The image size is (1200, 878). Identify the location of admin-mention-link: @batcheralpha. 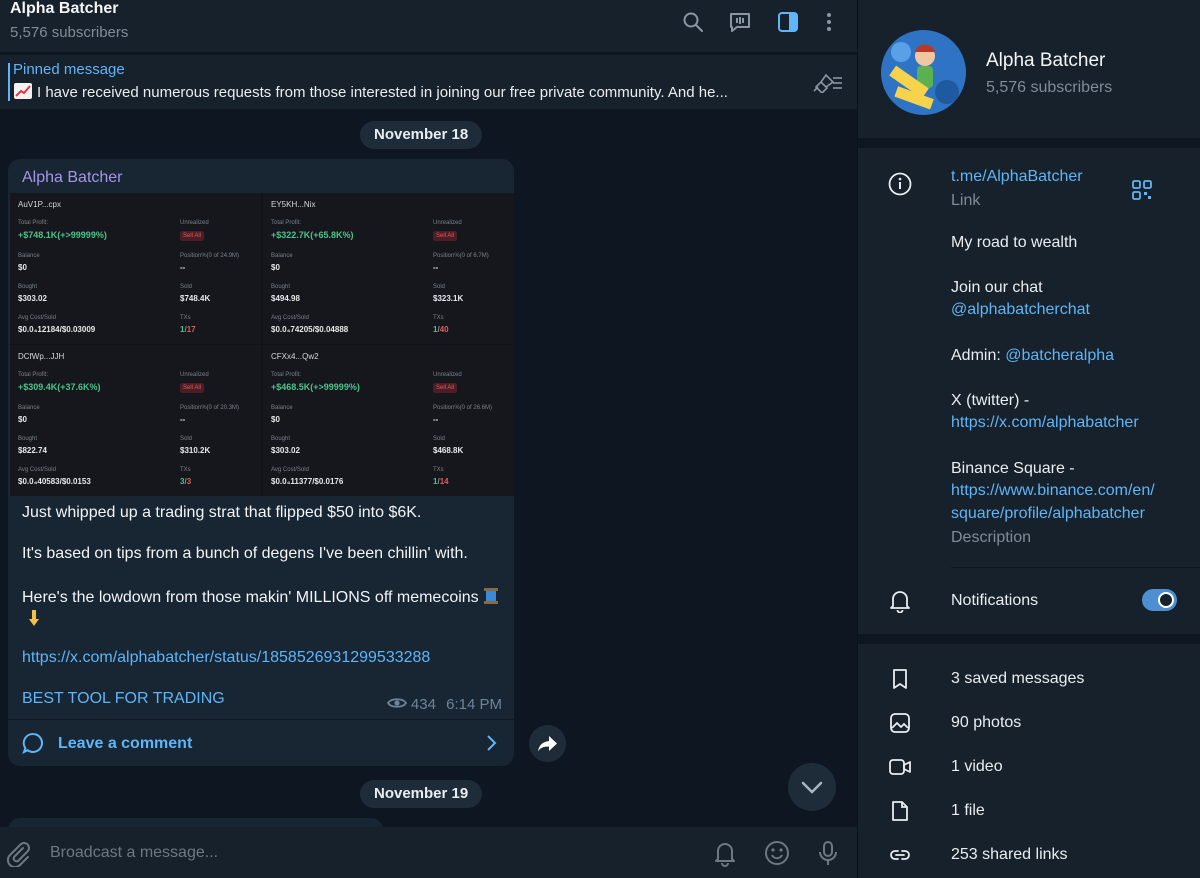
(1059, 355).